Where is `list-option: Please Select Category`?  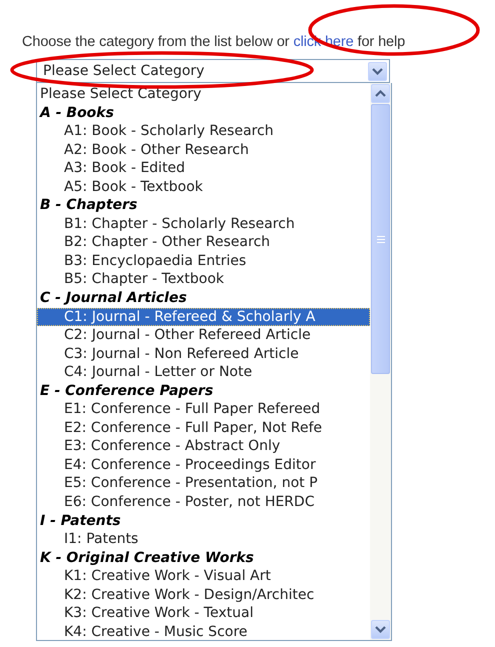 list-option: Please Select Category is located at coordinates (203, 94).